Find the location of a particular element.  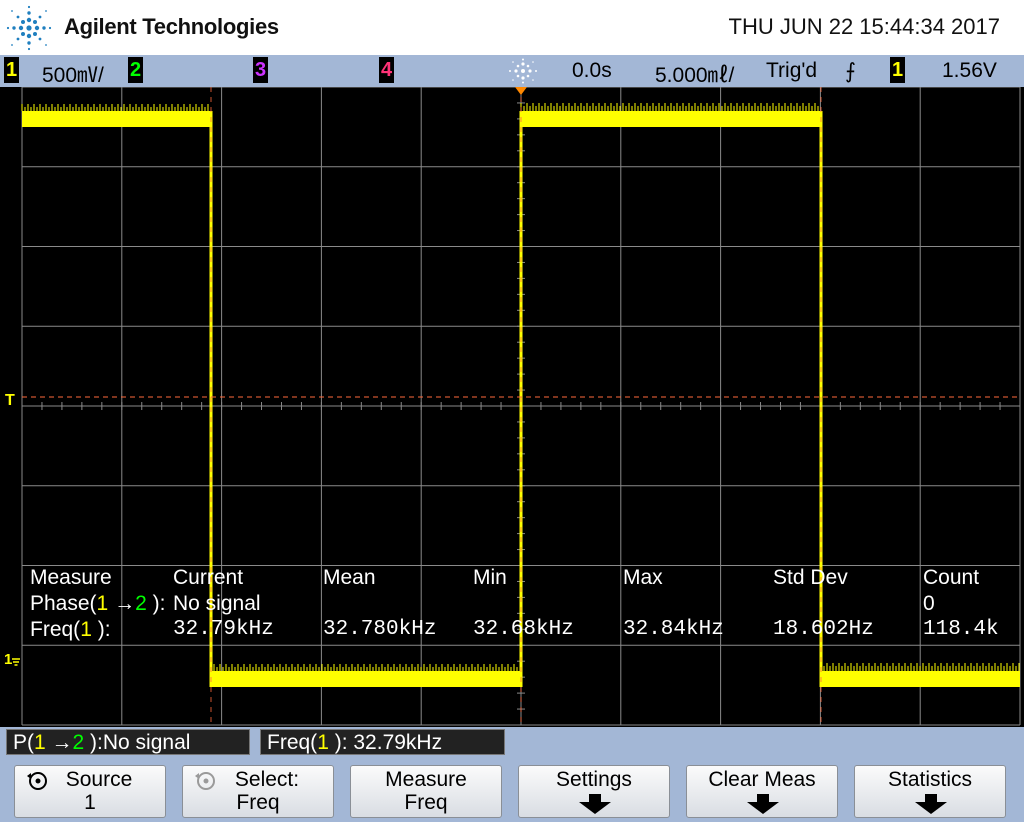

freq-std-dev: 18.602Hz is located at coordinates (823, 629).